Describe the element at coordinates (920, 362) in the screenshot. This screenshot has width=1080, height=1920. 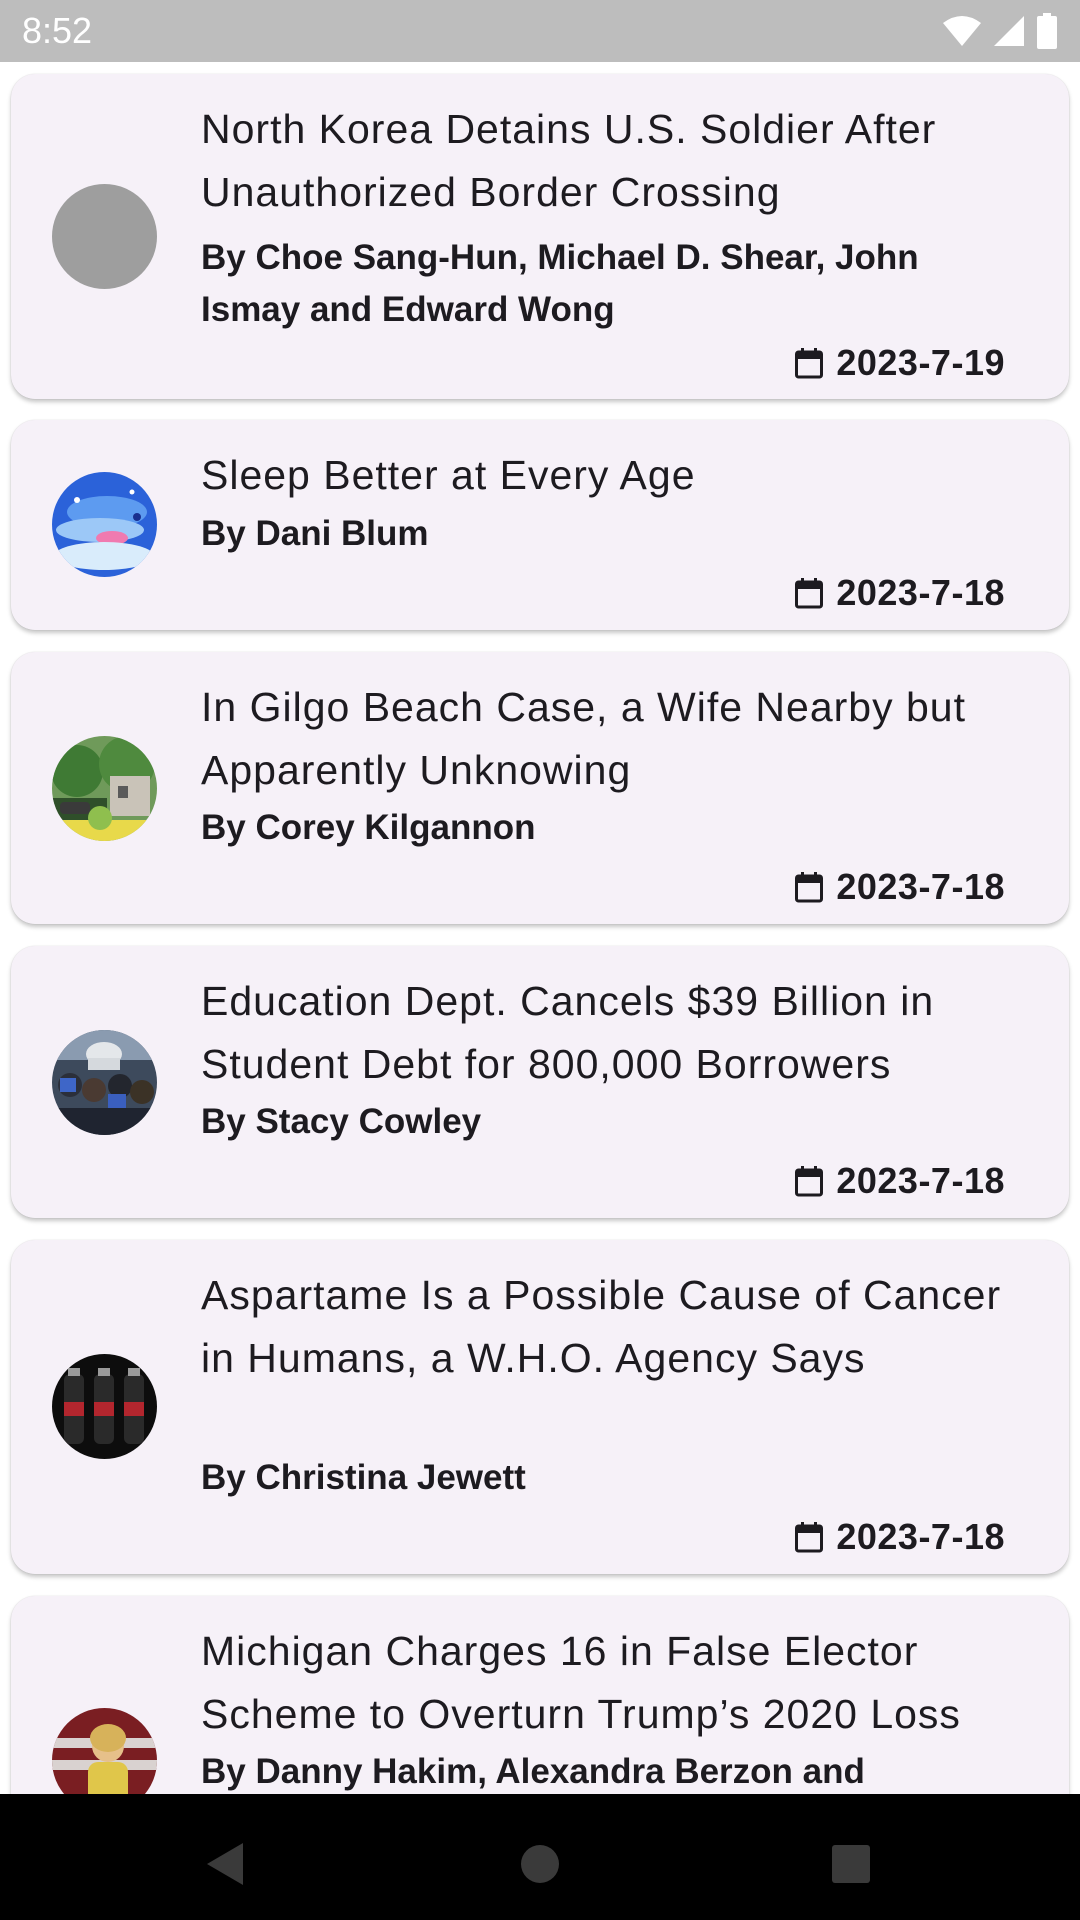
I see `article-date-text: 2023-7-19` at that location.